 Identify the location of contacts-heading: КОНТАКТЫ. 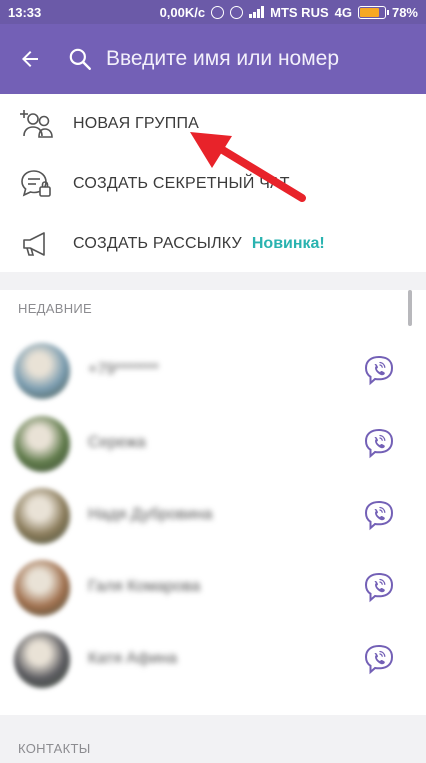
(54, 748).